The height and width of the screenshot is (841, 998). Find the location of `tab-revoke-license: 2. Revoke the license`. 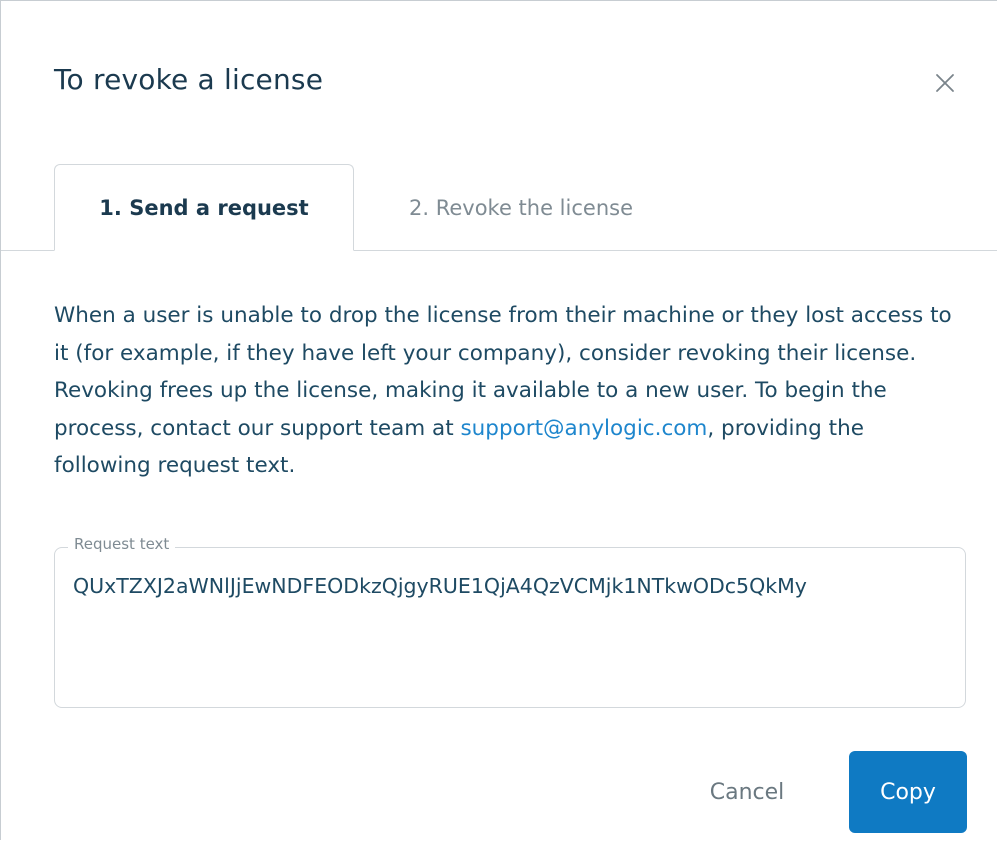

tab-revoke-license: 2. Revoke the license is located at coordinates (521, 207).